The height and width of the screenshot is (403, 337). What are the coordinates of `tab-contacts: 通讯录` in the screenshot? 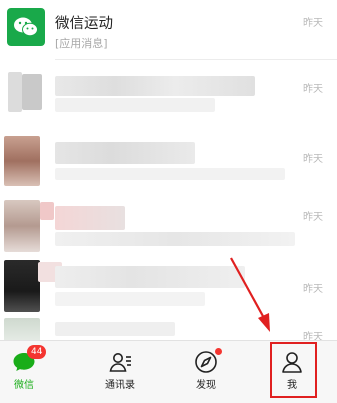 It's located at (120, 372).